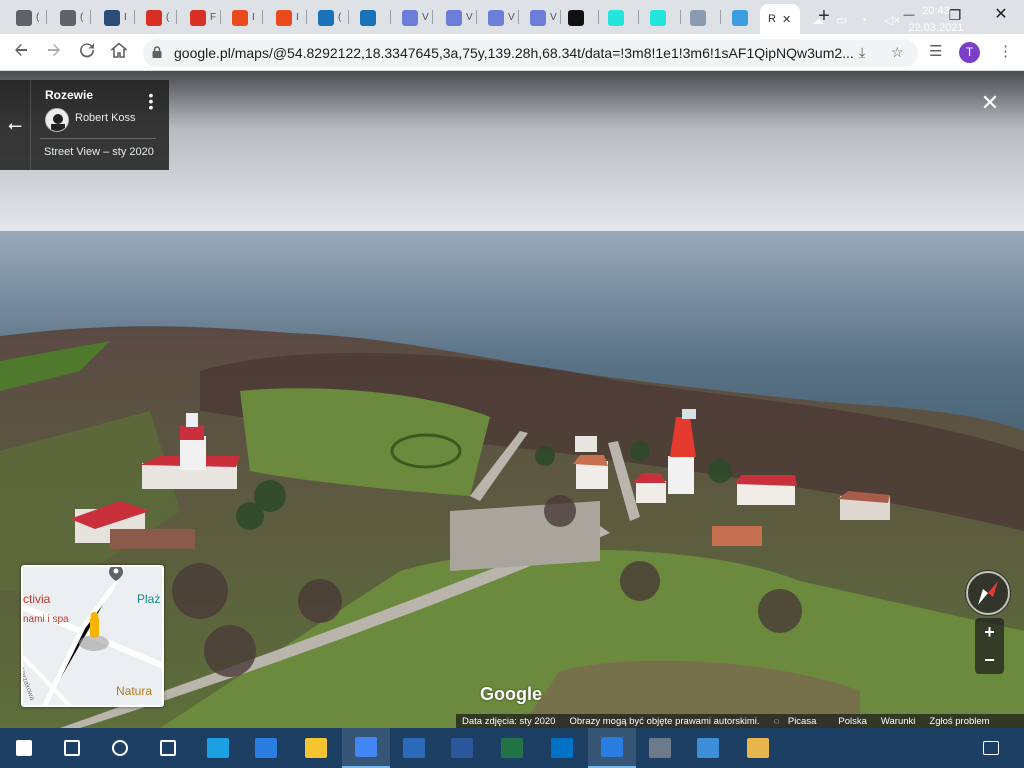 This screenshot has height=768, width=1024. I want to click on search-button, so click(72, 748).